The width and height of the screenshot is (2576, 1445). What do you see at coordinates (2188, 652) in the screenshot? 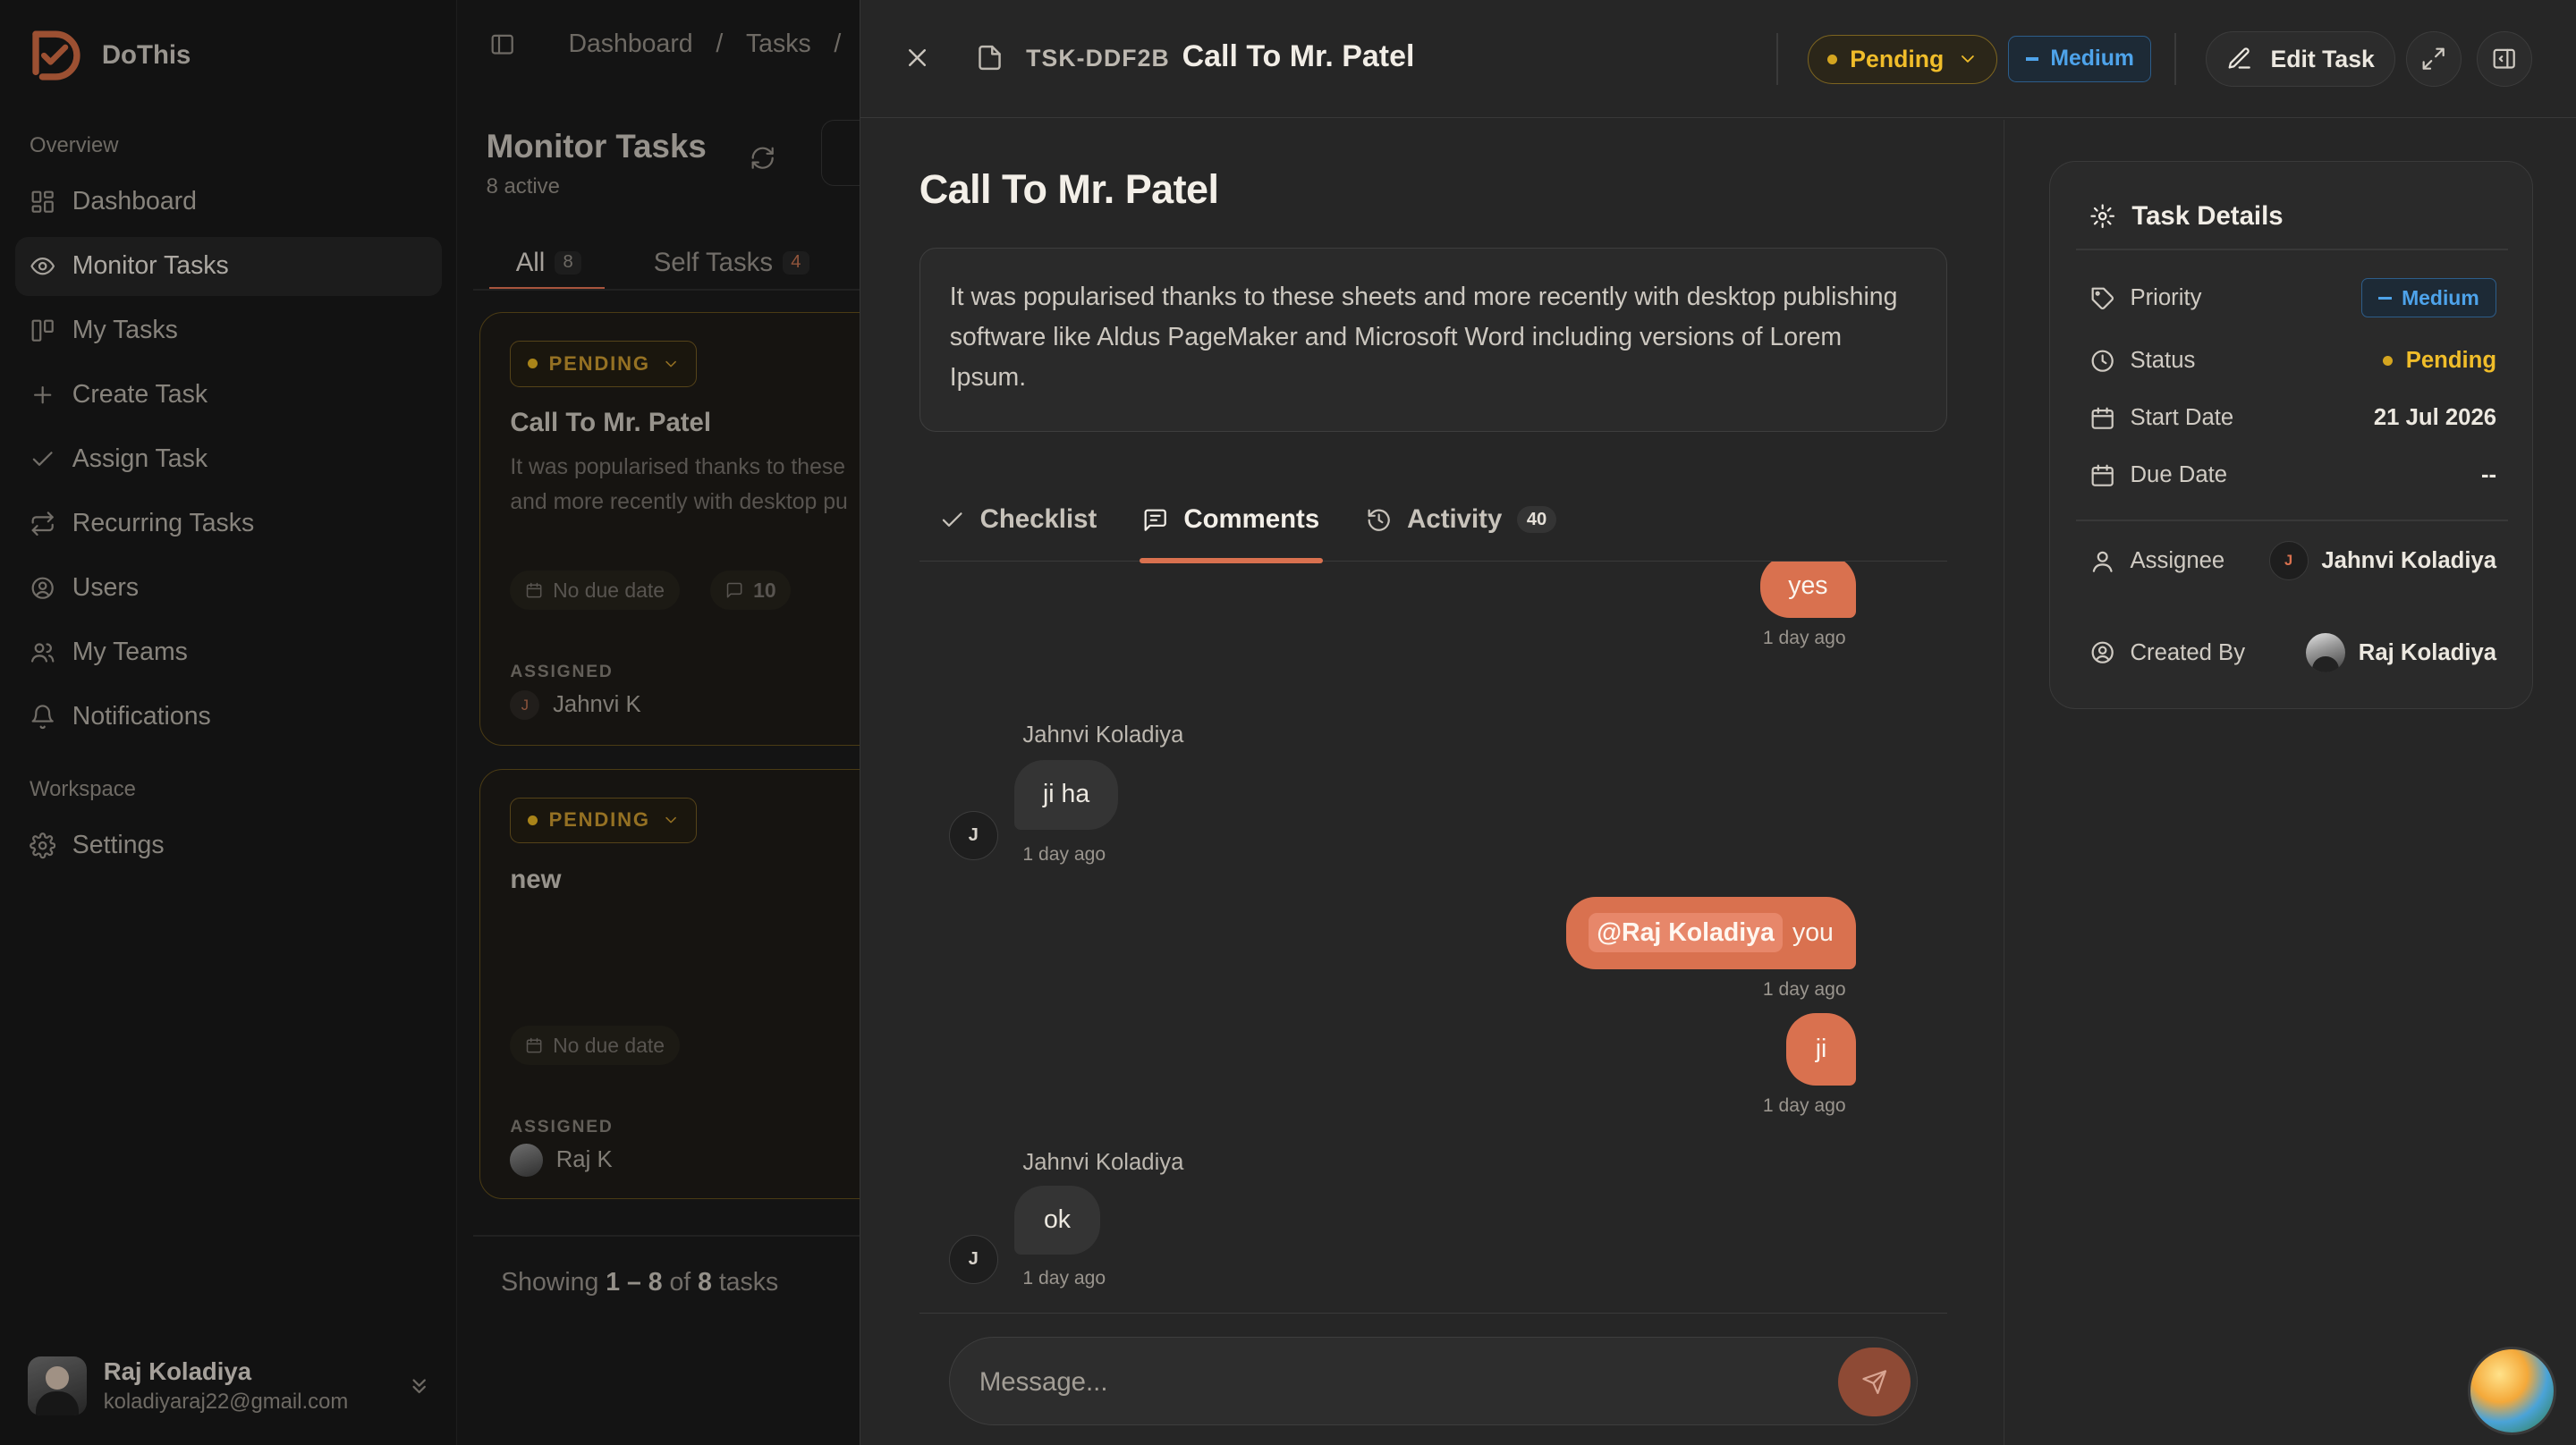
I see `detail-label-text: Created By` at bounding box center [2188, 652].